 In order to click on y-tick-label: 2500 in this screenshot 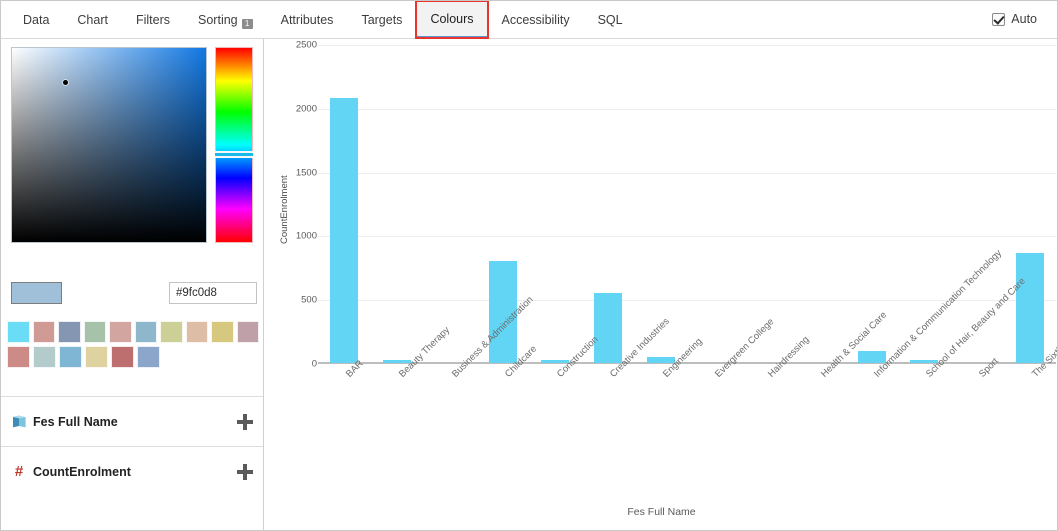, I will do `click(306, 45)`.